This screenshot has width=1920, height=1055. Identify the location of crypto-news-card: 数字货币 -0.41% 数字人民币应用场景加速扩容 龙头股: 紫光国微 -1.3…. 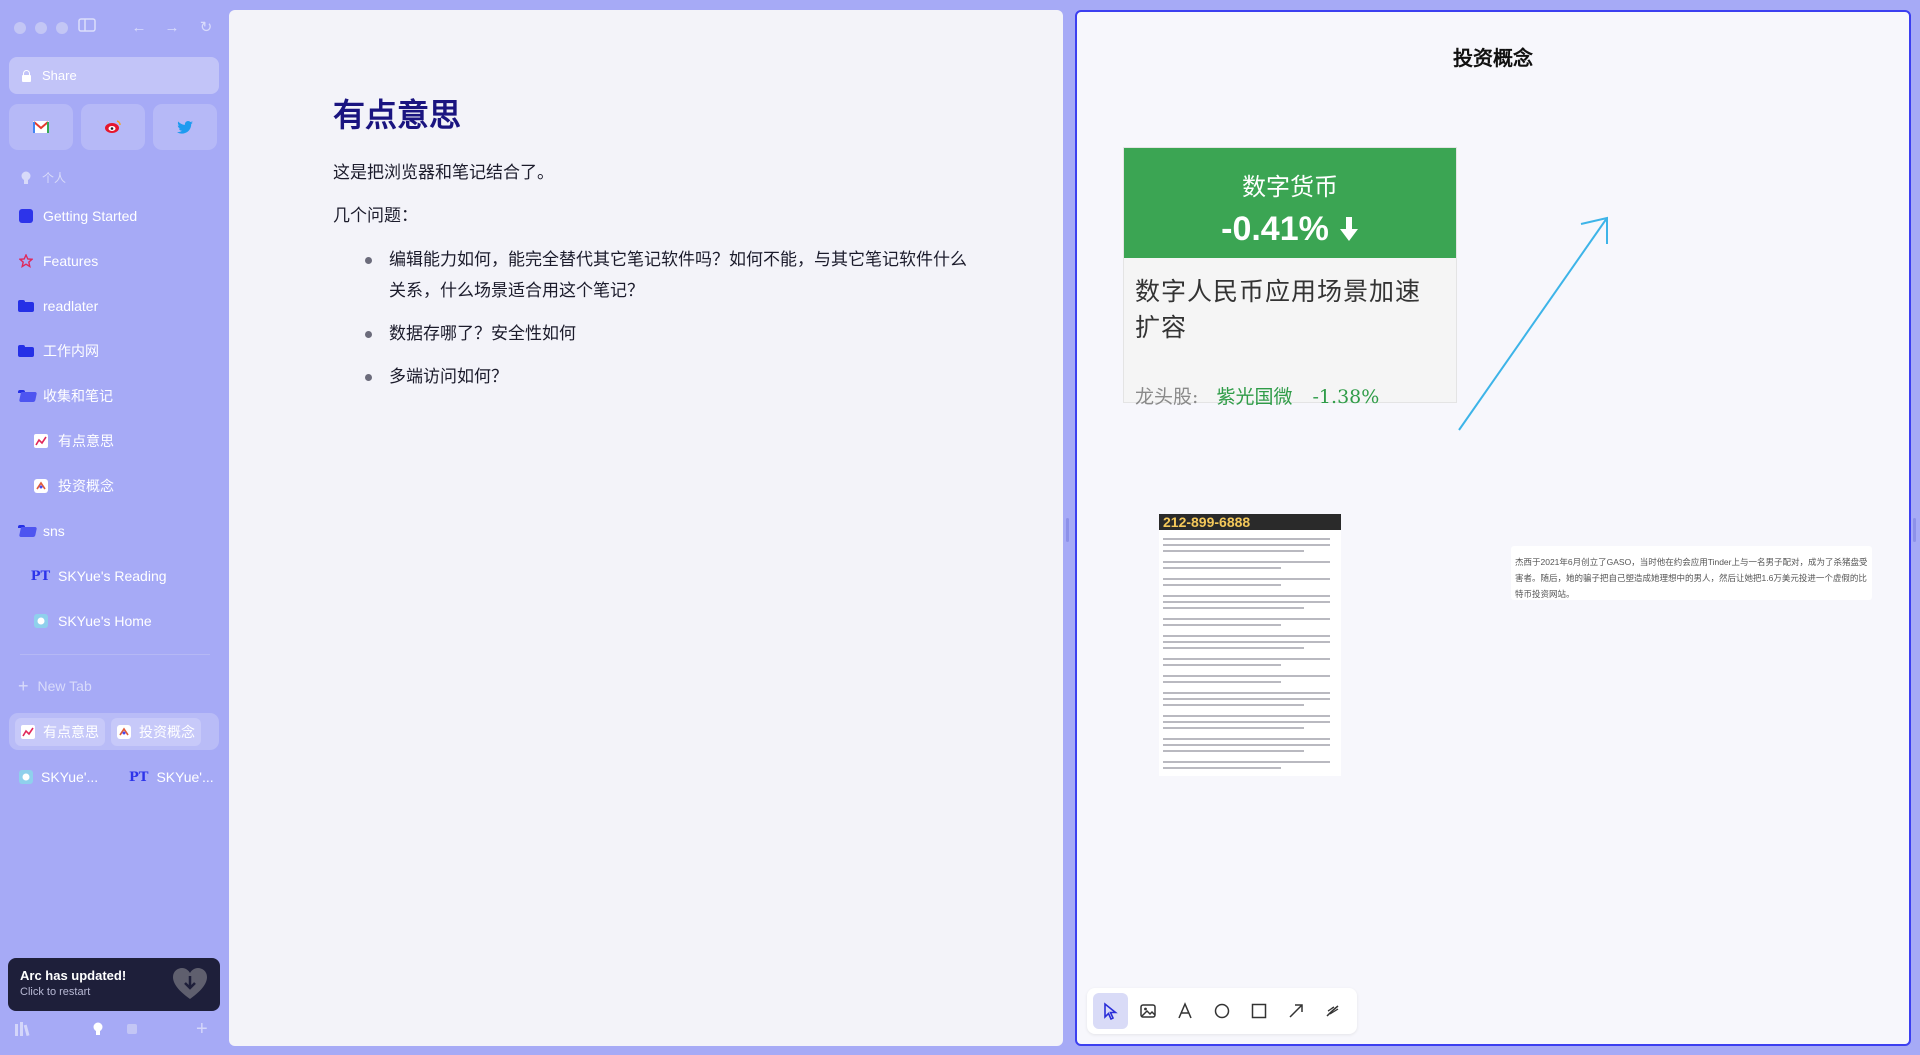
(1290, 277).